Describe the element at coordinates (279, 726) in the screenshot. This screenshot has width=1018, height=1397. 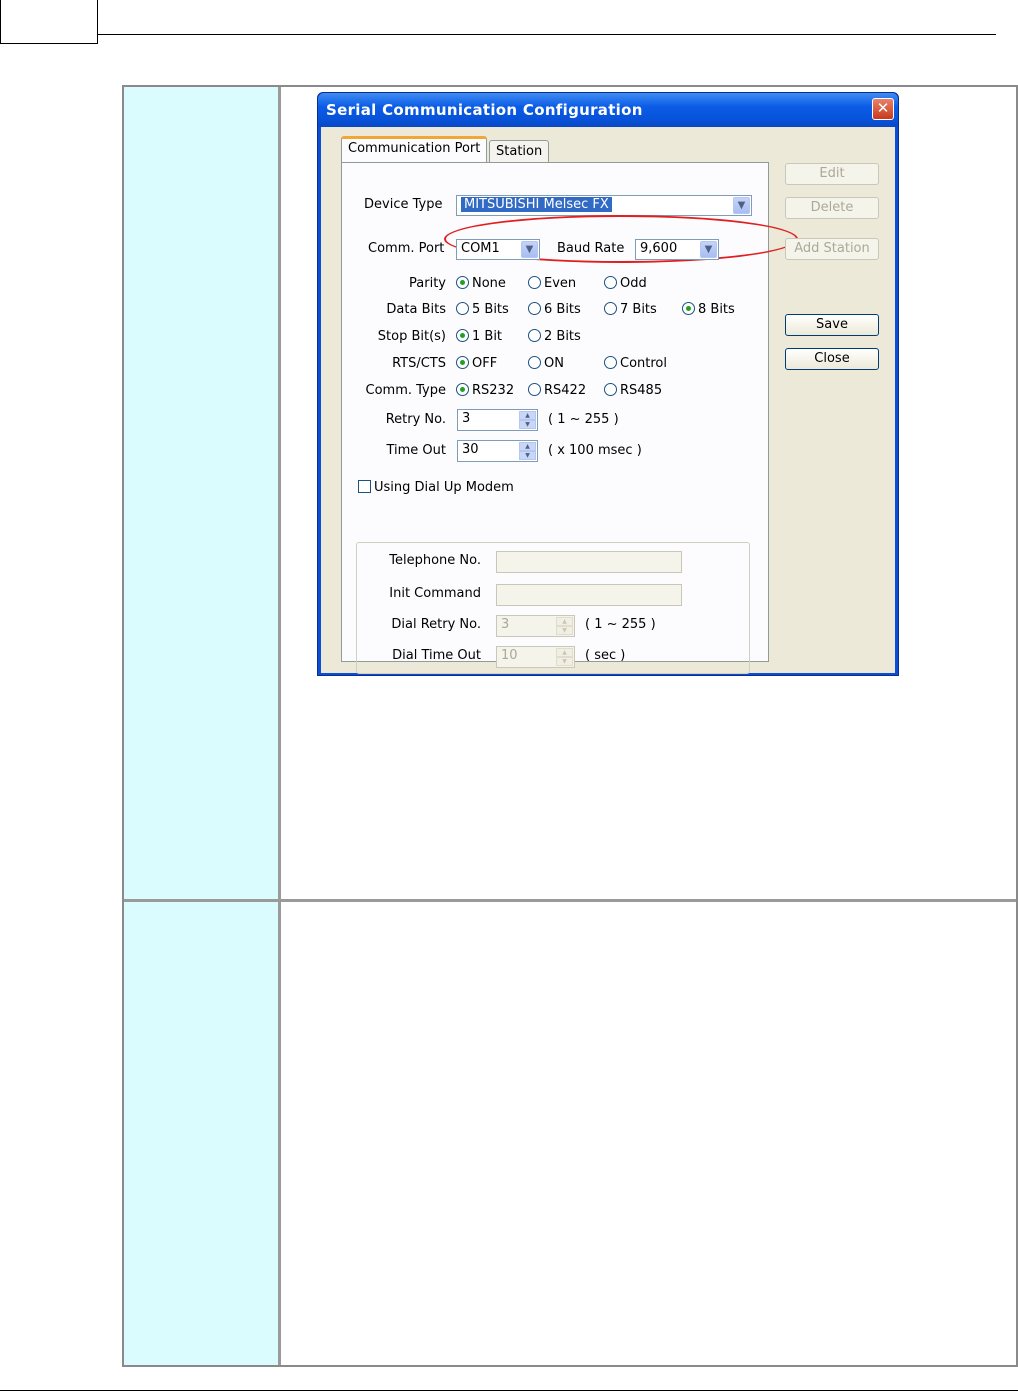
I see `table-column-divider` at that location.